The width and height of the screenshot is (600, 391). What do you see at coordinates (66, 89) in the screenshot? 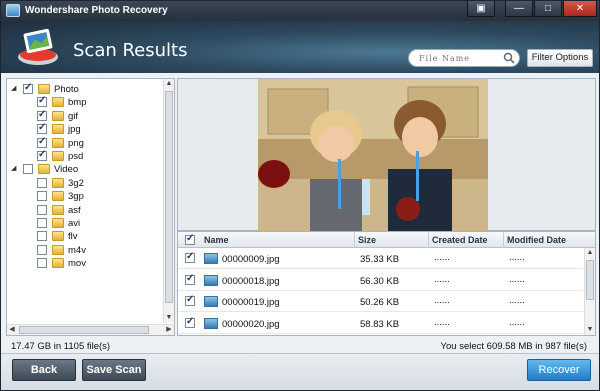
I see `tree-item-label: Photo` at bounding box center [66, 89].